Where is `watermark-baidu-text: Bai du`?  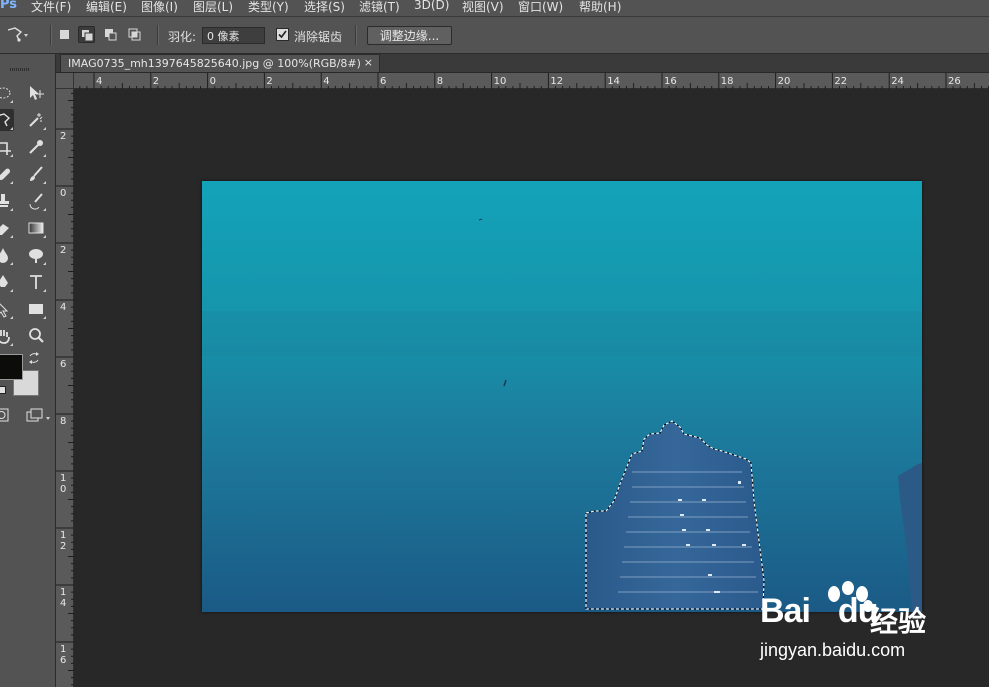 watermark-baidu-text: Bai du is located at coordinates (819, 611).